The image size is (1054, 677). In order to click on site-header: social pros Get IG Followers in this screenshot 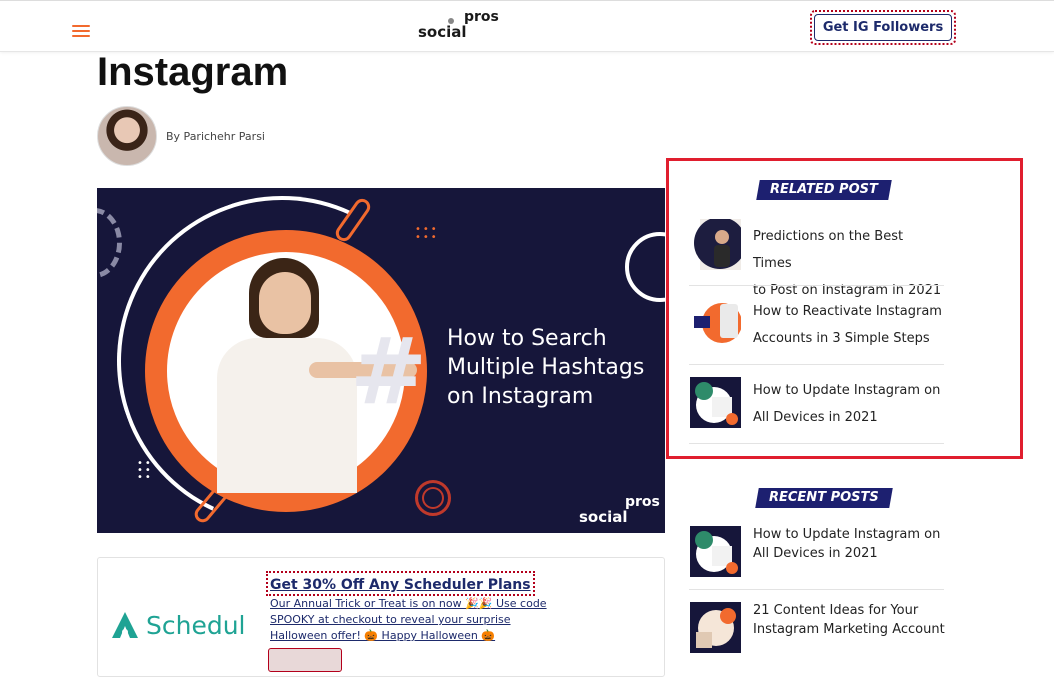, I will do `click(527, 26)`.